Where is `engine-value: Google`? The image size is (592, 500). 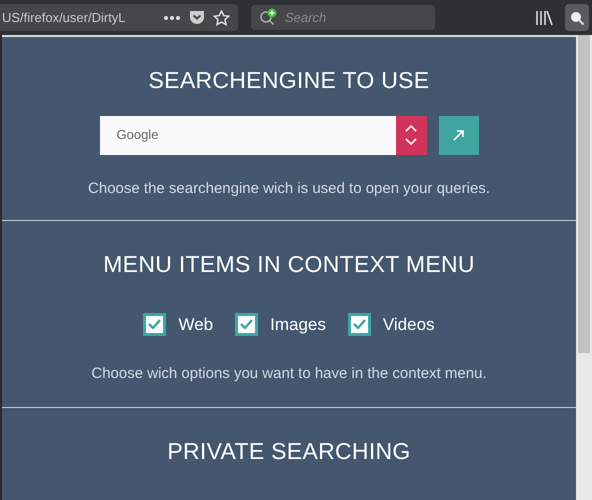 engine-value: Google is located at coordinates (138, 135).